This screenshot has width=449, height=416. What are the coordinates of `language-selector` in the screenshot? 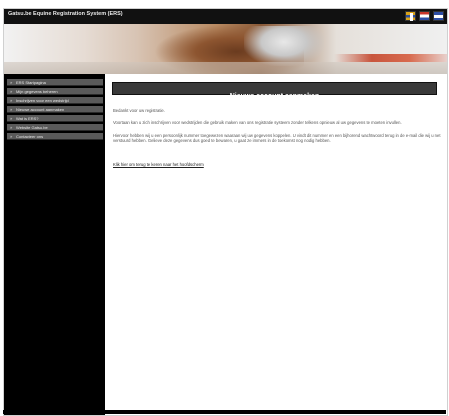 It's located at (424, 16).